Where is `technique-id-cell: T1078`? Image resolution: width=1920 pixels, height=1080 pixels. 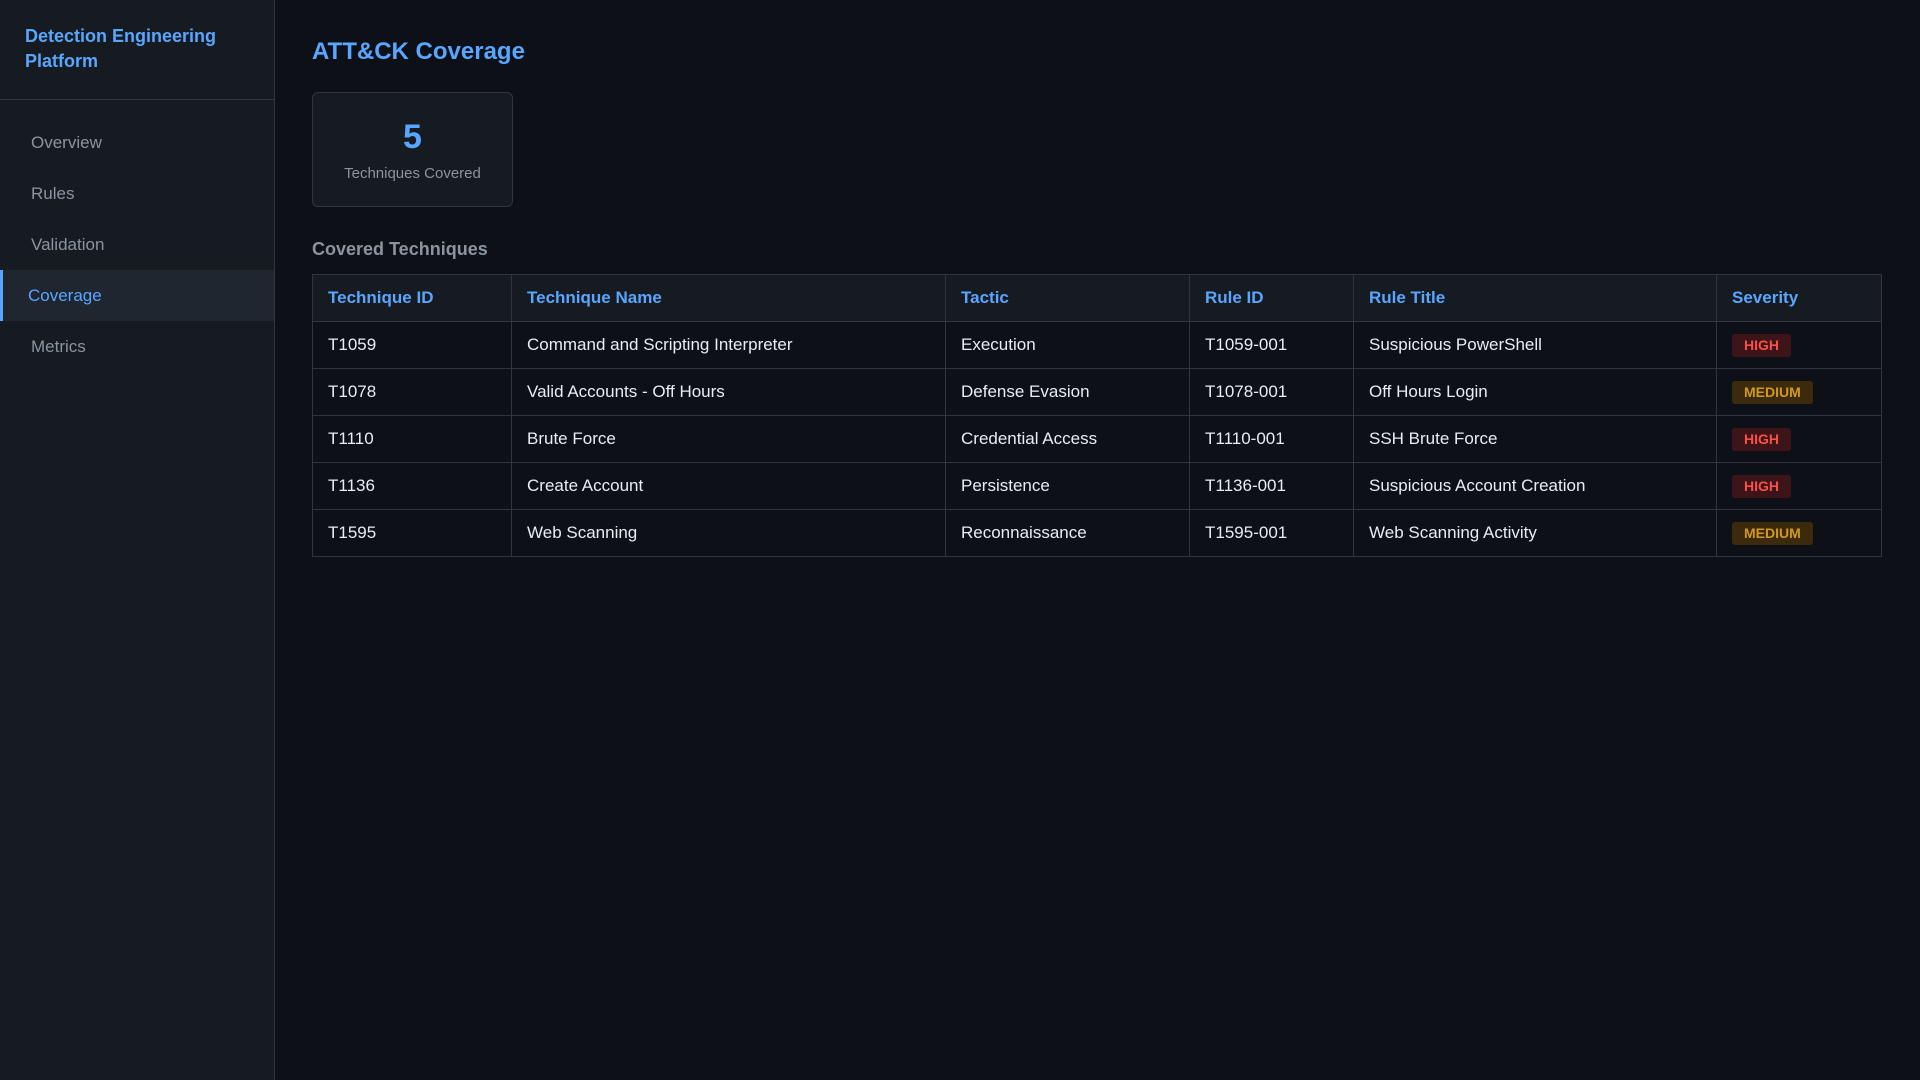 technique-id-cell: T1078 is located at coordinates (412, 392).